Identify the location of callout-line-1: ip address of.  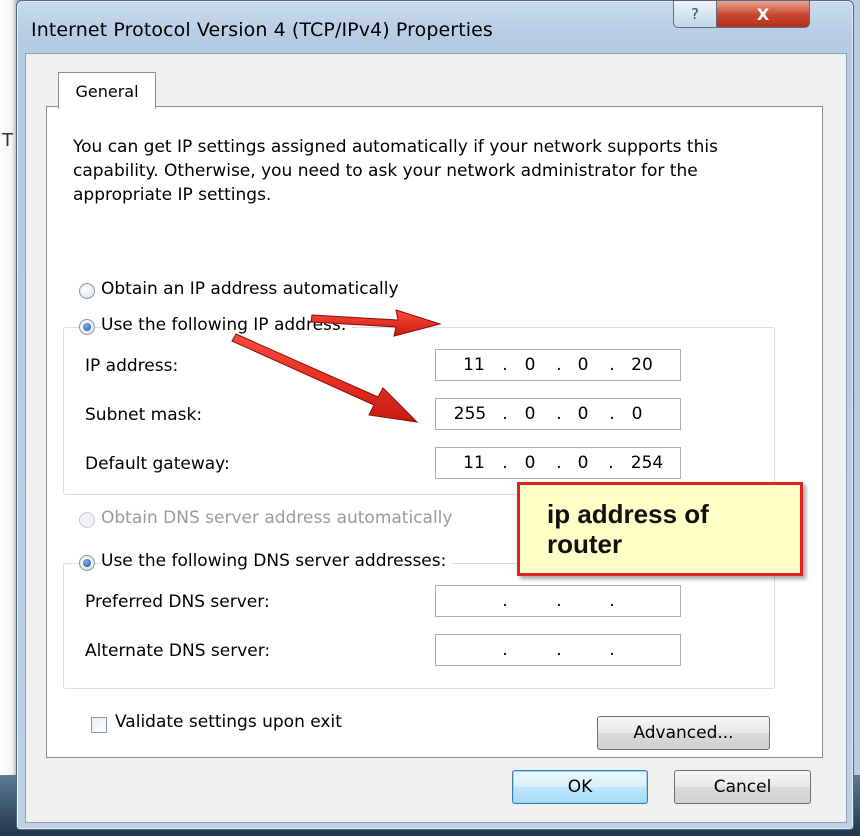
(628, 514).